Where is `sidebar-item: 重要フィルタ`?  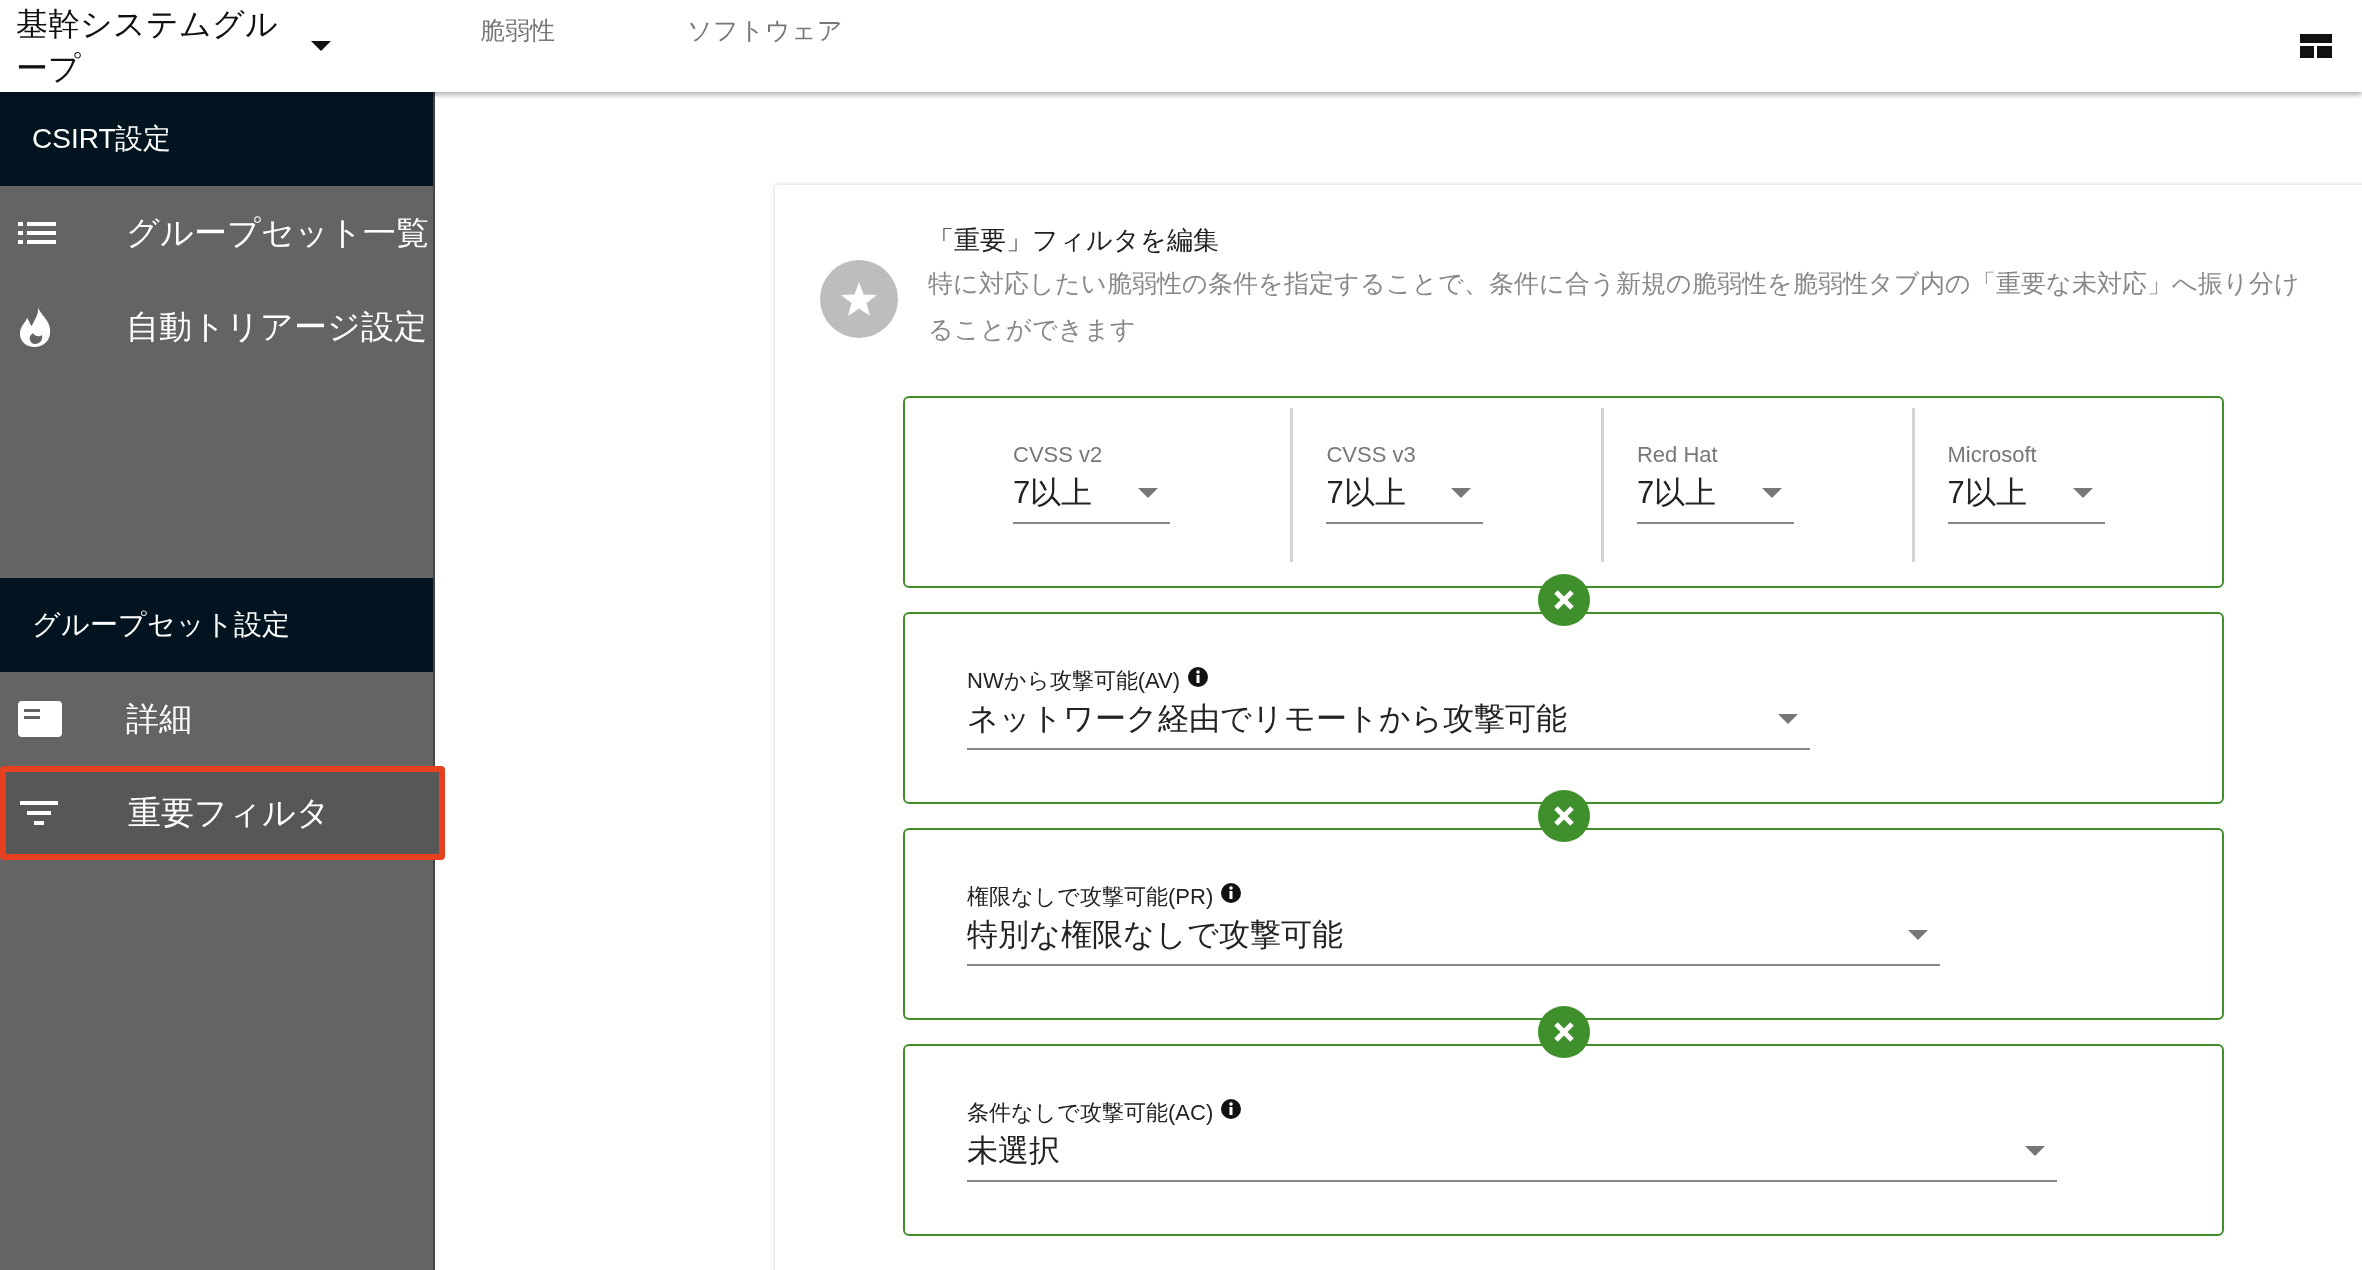 sidebar-item: 重要フィルタ is located at coordinates (222, 813).